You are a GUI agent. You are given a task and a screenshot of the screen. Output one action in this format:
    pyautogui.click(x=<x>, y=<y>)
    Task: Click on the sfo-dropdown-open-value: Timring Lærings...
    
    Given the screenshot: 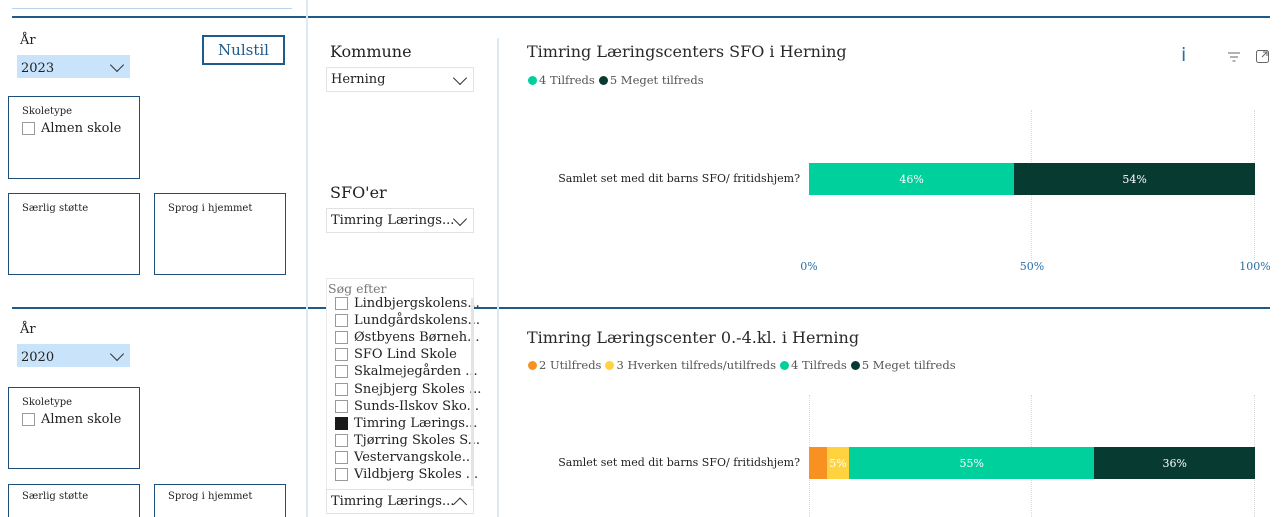 What is the action you would take?
    pyautogui.click(x=393, y=501)
    